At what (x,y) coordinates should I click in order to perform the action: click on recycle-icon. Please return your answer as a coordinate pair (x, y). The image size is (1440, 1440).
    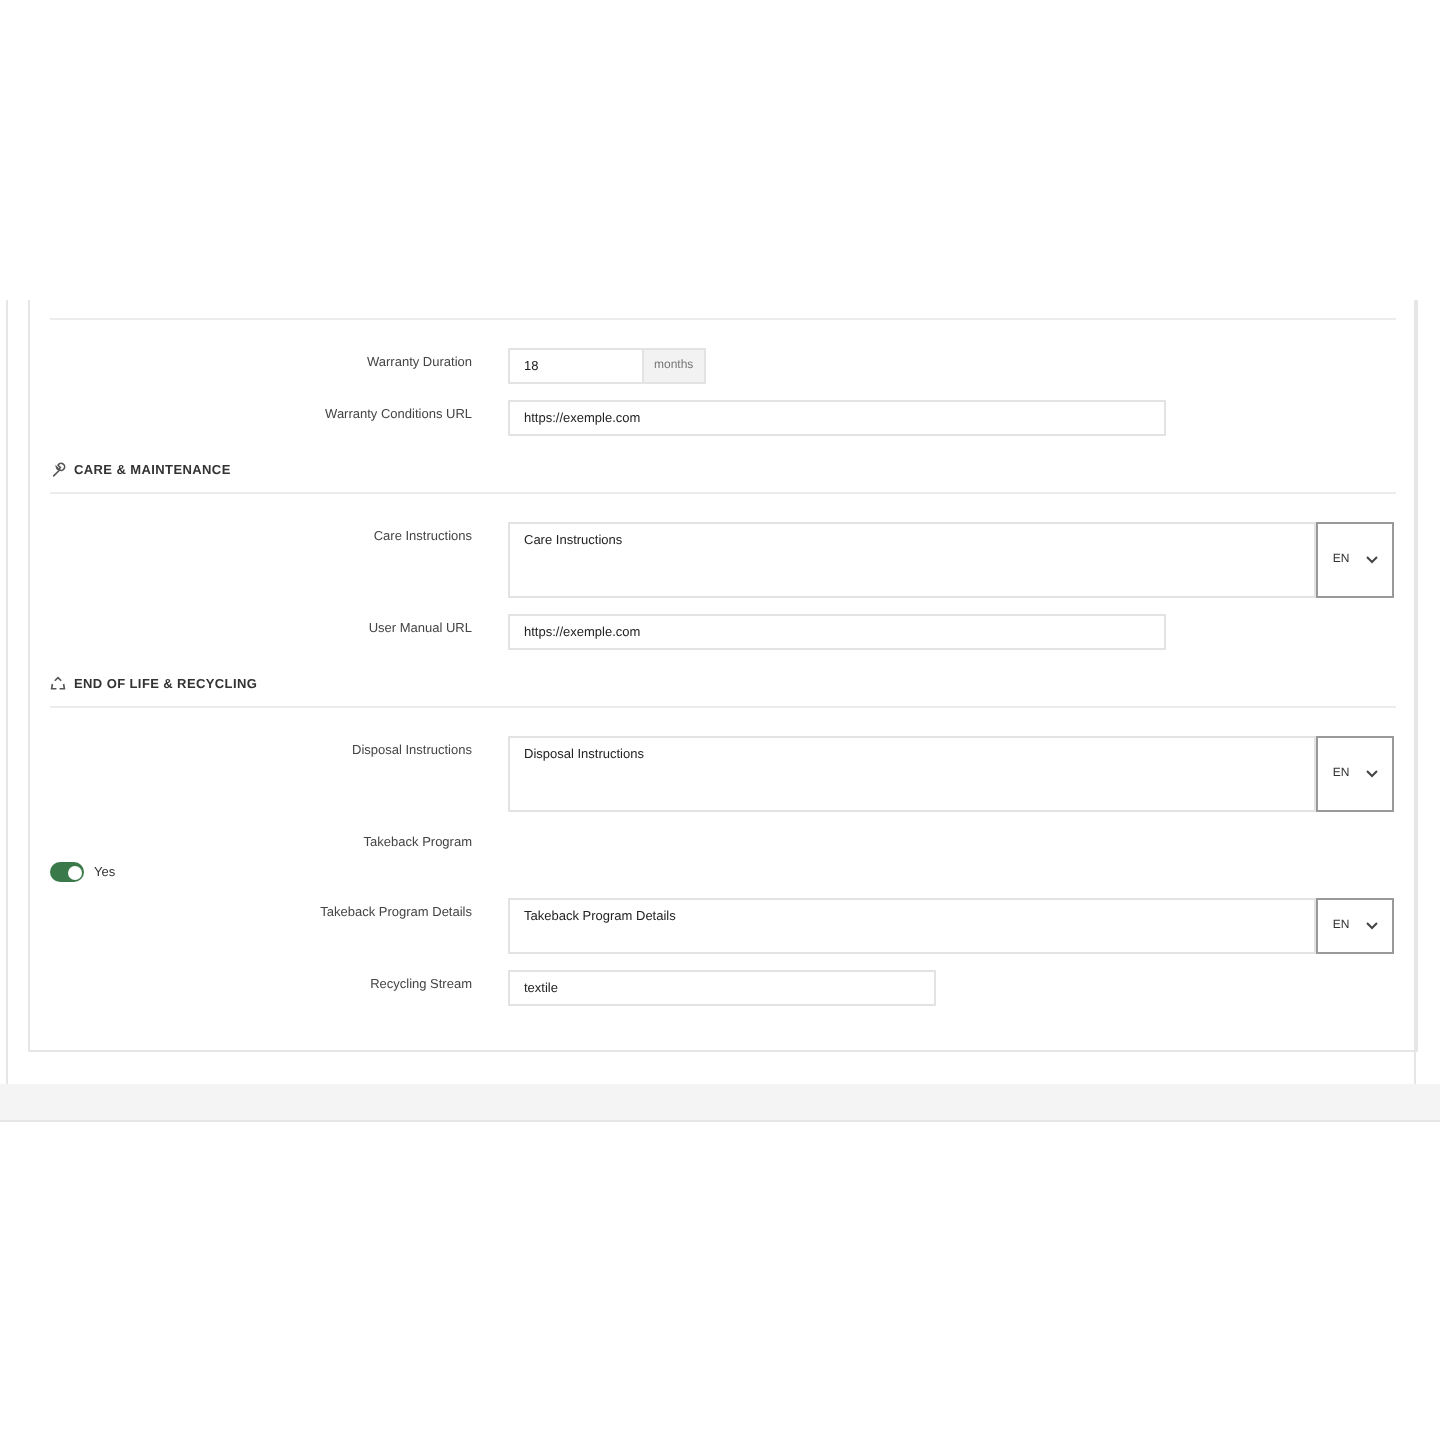
    Looking at the image, I should click on (58, 684).